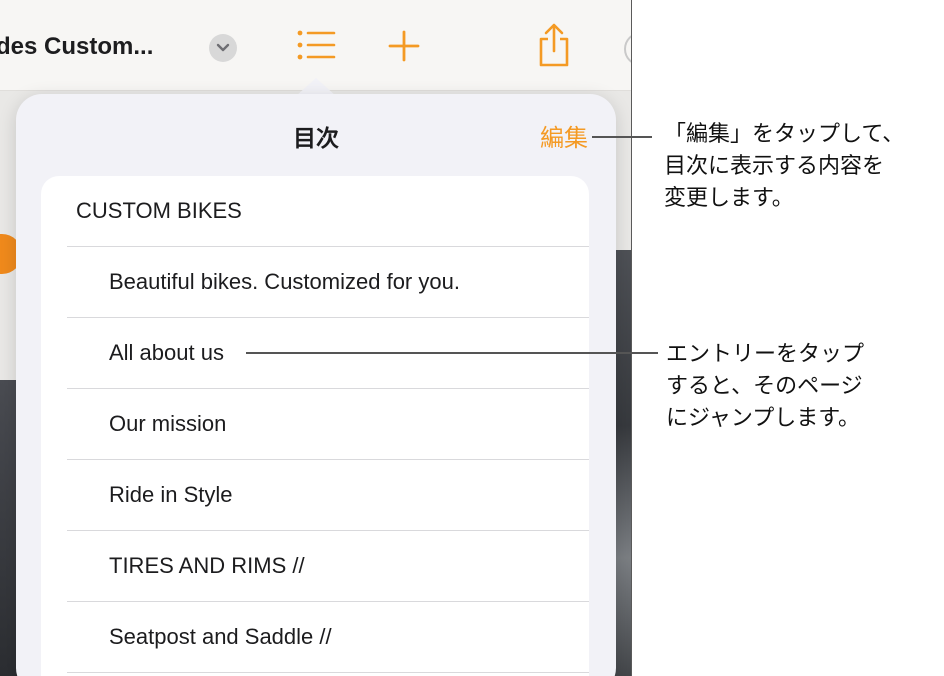  Describe the element at coordinates (316, 47) in the screenshot. I see `list-icon` at that location.